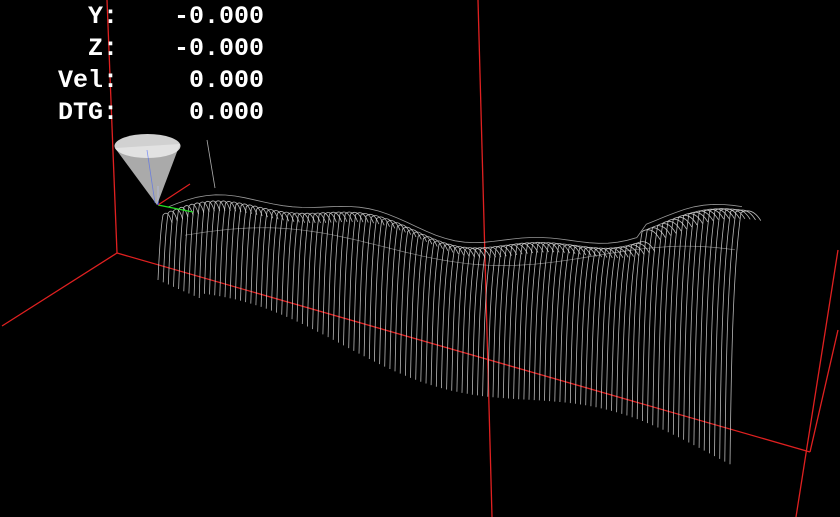  Describe the element at coordinates (87, 112) in the screenshot. I see `dro-label-dtg: DTG:` at that location.